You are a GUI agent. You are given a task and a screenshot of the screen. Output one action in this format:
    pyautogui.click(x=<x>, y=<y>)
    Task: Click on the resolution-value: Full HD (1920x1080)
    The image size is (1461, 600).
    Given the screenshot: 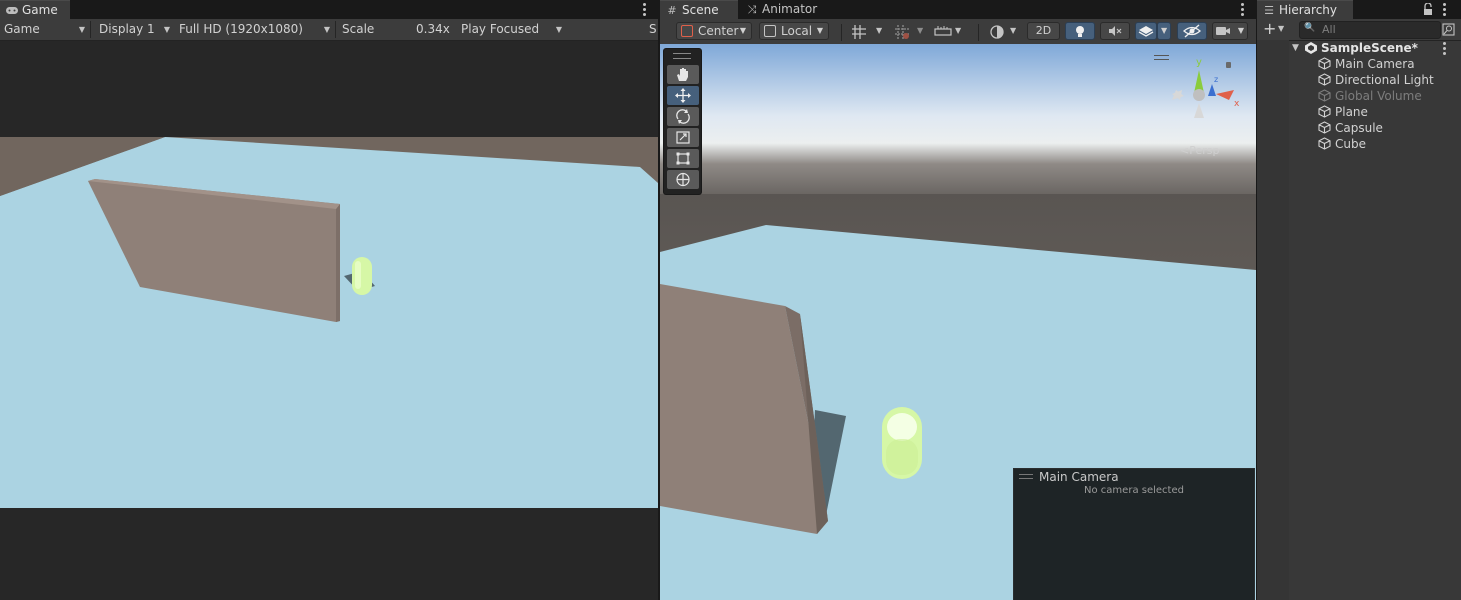 What is the action you would take?
    pyautogui.click(x=241, y=29)
    